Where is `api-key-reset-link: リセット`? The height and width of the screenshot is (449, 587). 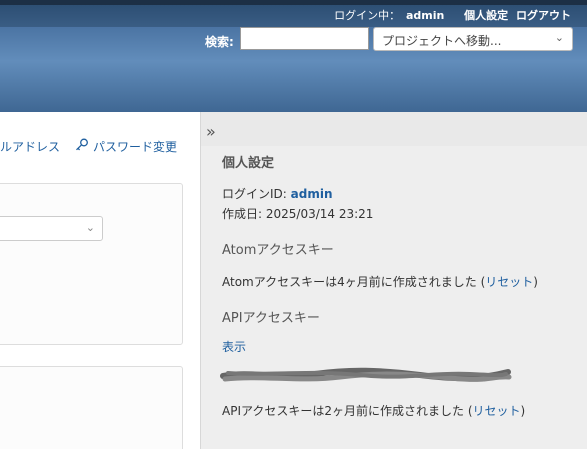
api-key-reset-link: リセット is located at coordinates (497, 411).